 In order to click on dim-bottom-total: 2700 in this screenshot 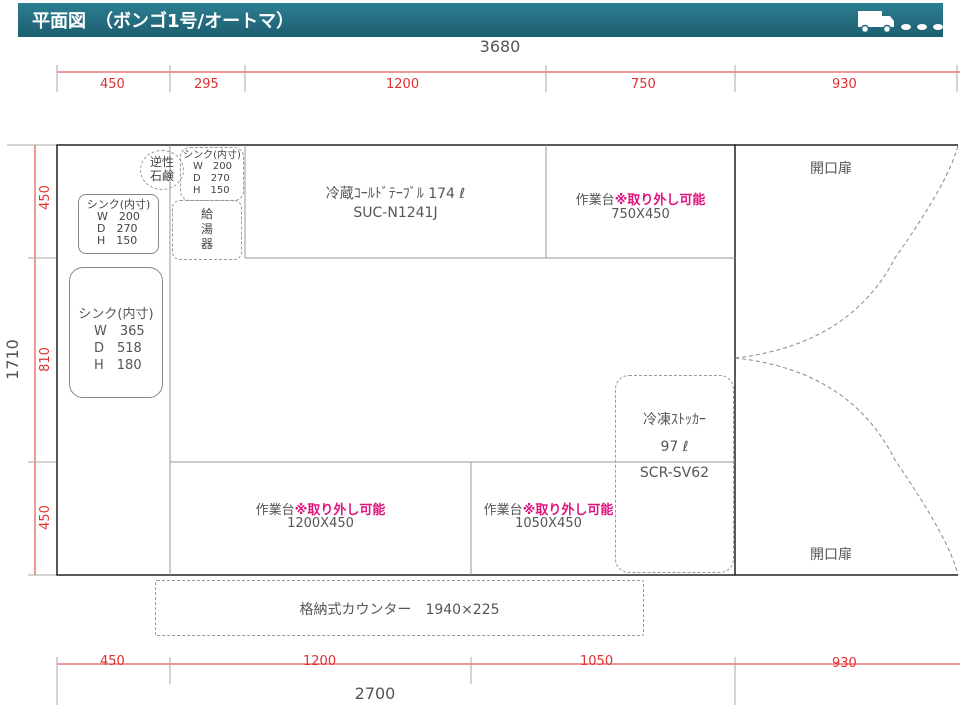, I will do `click(375, 693)`.